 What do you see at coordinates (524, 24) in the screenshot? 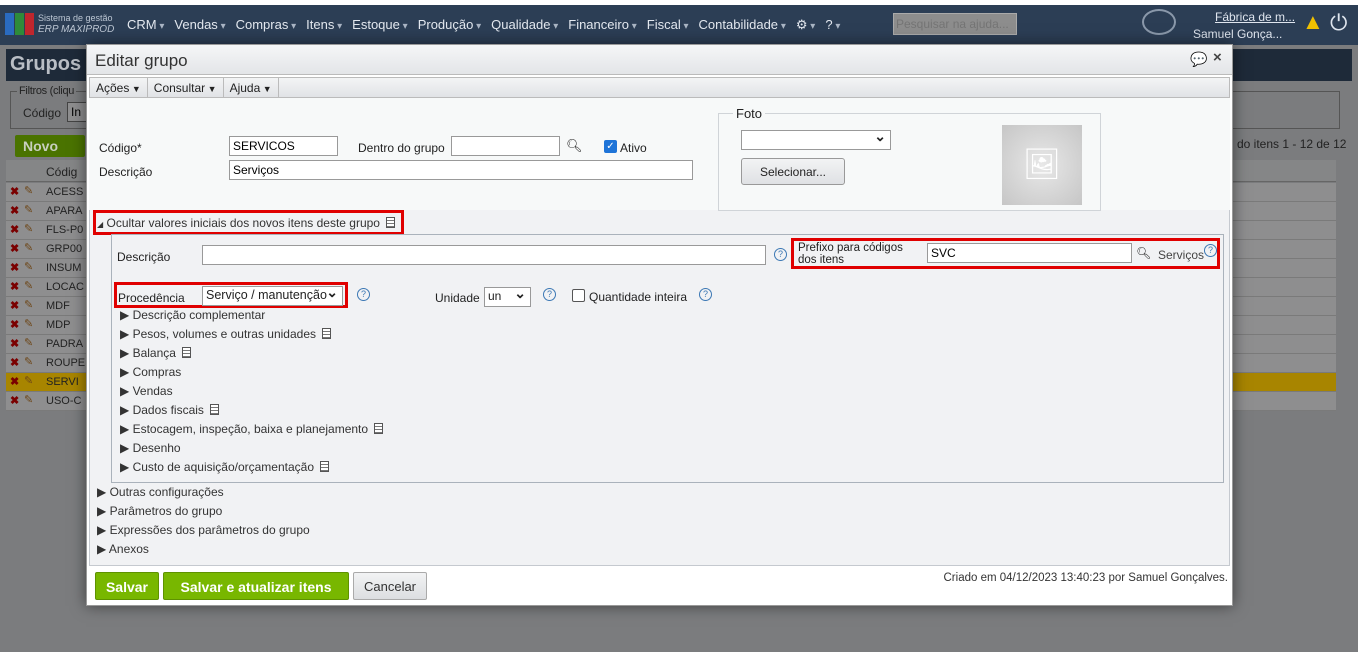
I see `menu-qualidade: Qualidade` at bounding box center [524, 24].